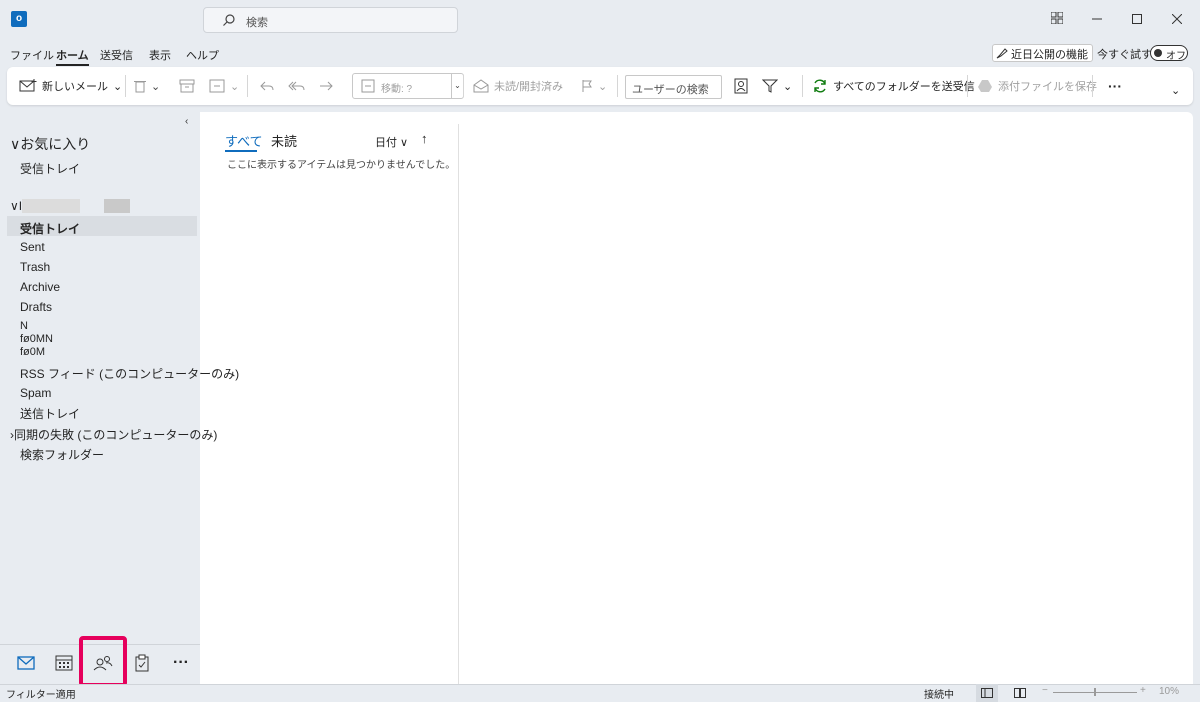 This screenshot has height=702, width=1200. I want to click on people-highlight-annotation, so click(103, 661).